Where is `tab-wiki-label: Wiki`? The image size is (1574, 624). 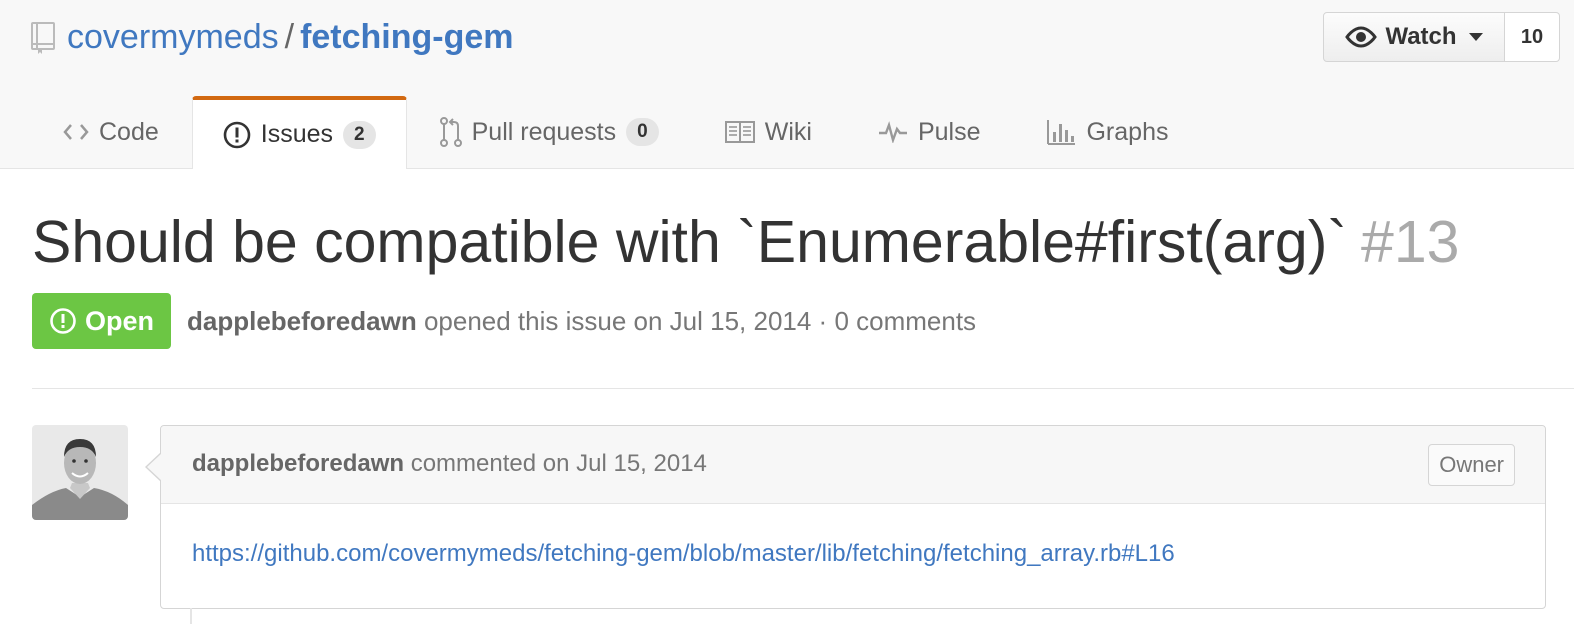
tab-wiki-label: Wiki is located at coordinates (788, 131).